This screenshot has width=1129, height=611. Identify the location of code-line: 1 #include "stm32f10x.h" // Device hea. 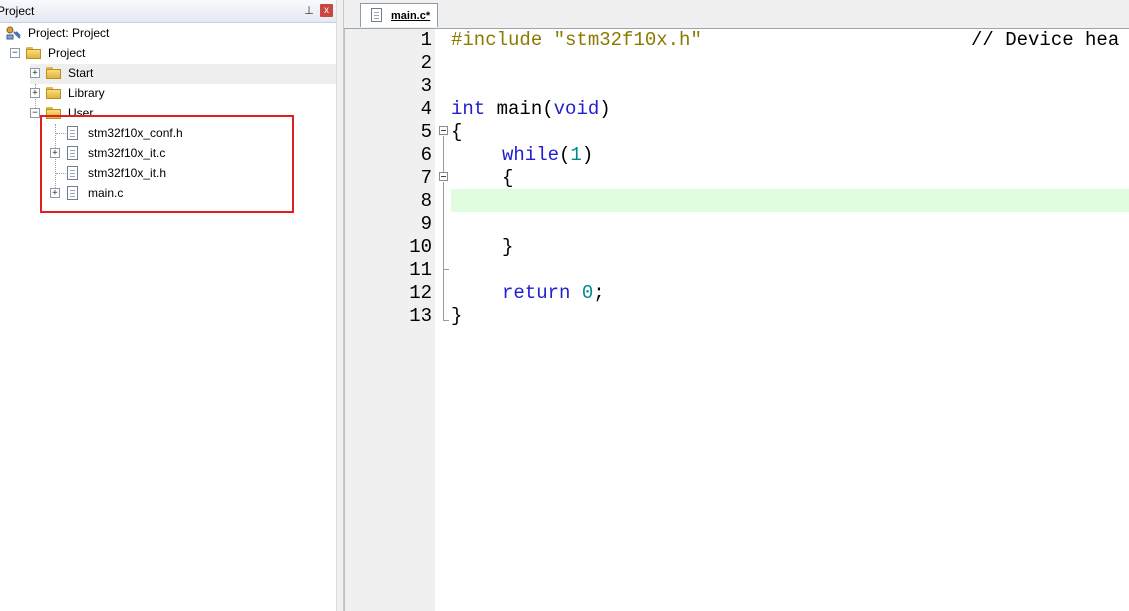
(737, 40).